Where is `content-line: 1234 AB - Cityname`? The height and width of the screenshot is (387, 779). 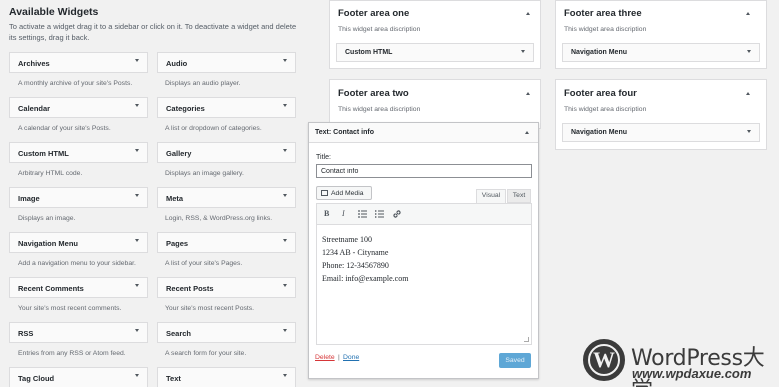
content-line: 1234 AB - Cityname is located at coordinates (355, 252).